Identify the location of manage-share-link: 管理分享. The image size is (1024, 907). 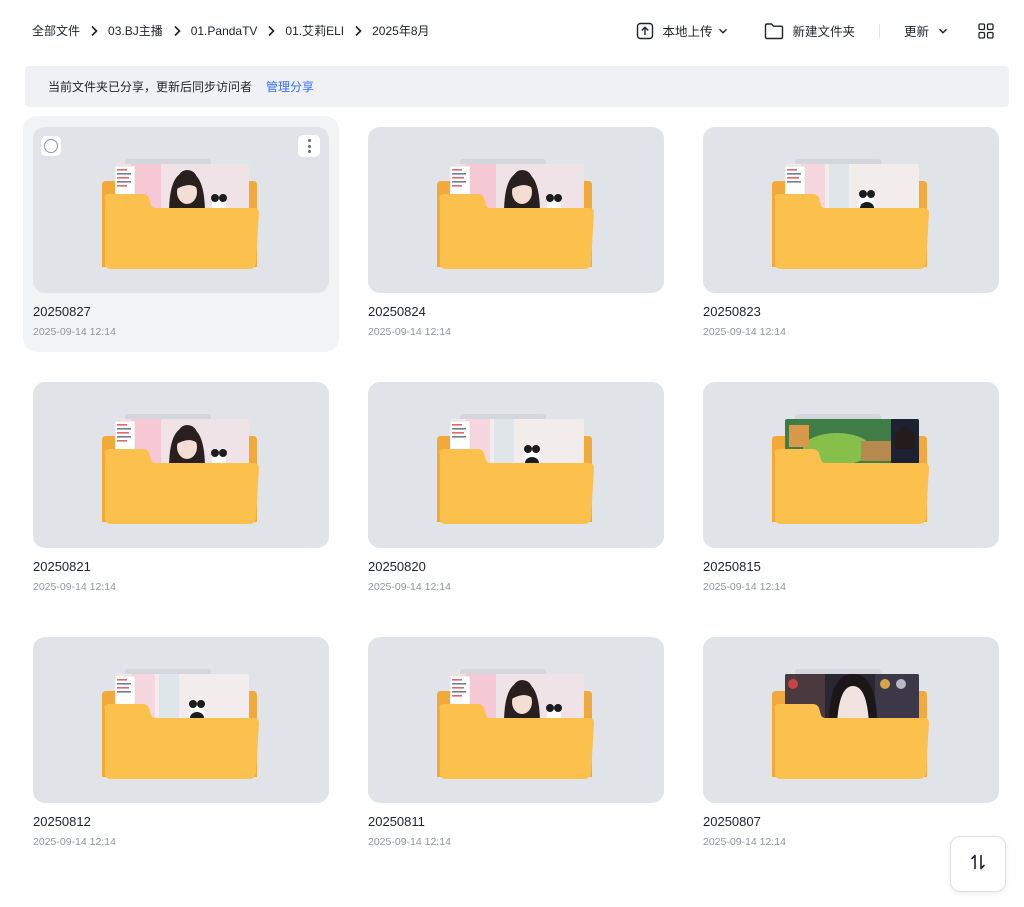
(290, 86).